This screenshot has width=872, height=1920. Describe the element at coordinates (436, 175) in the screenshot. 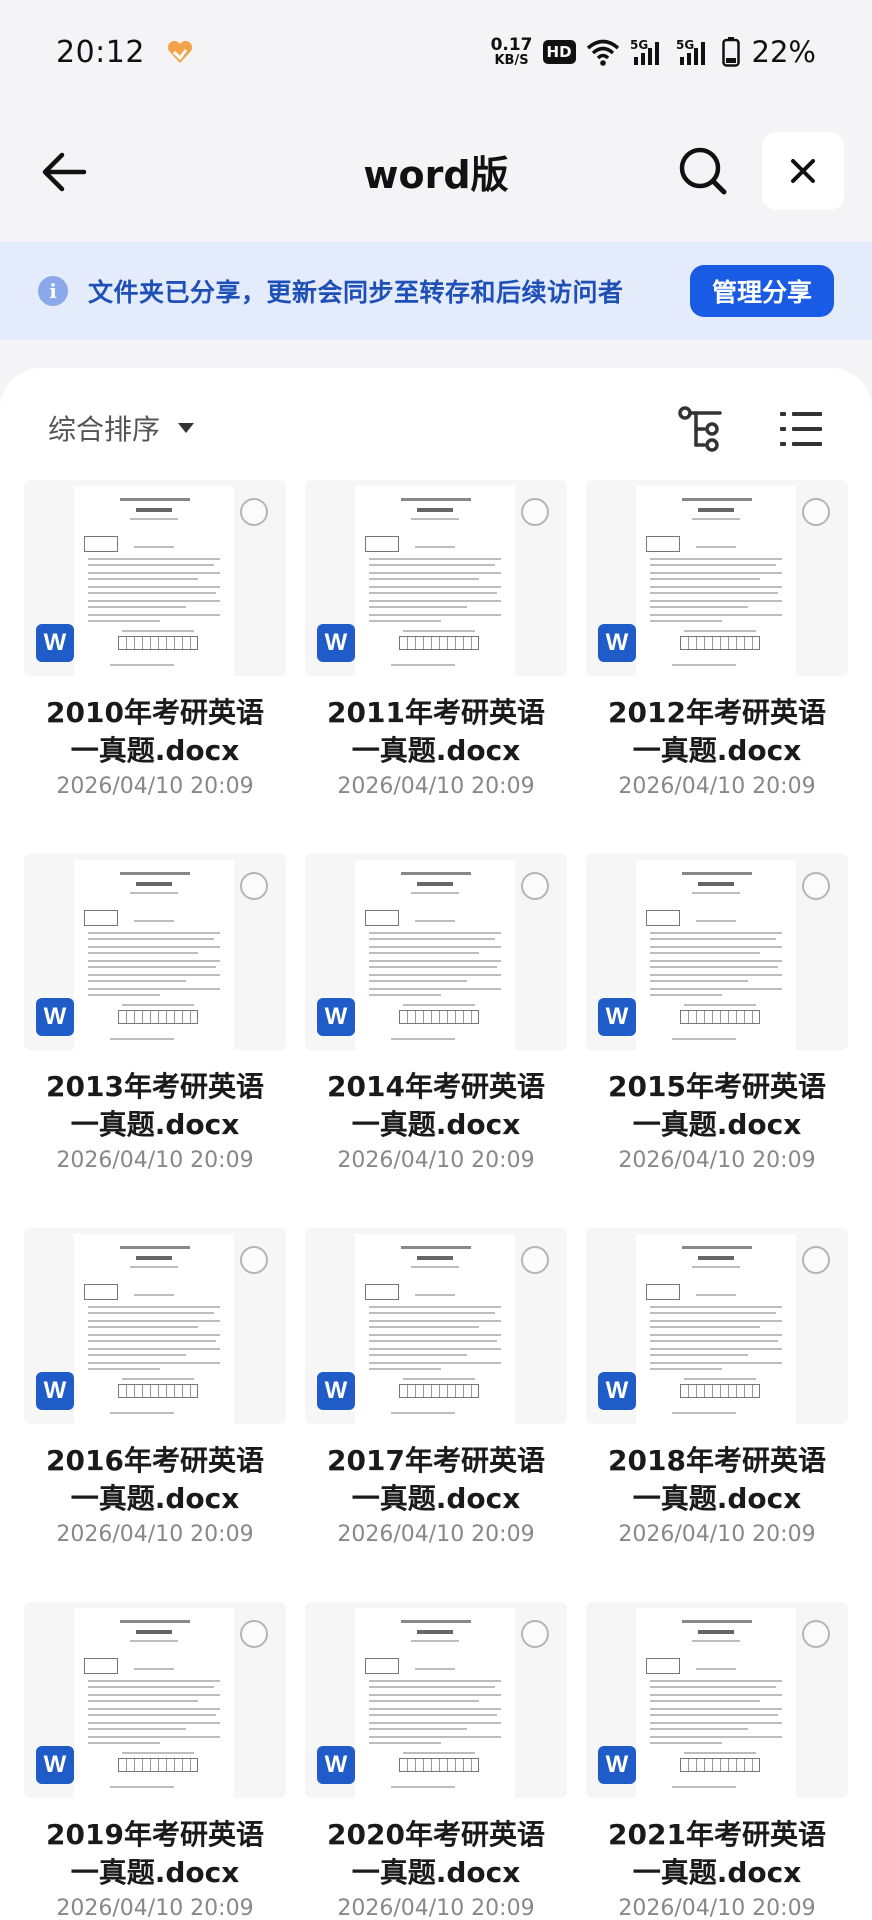

I see `page-title: word版` at that location.